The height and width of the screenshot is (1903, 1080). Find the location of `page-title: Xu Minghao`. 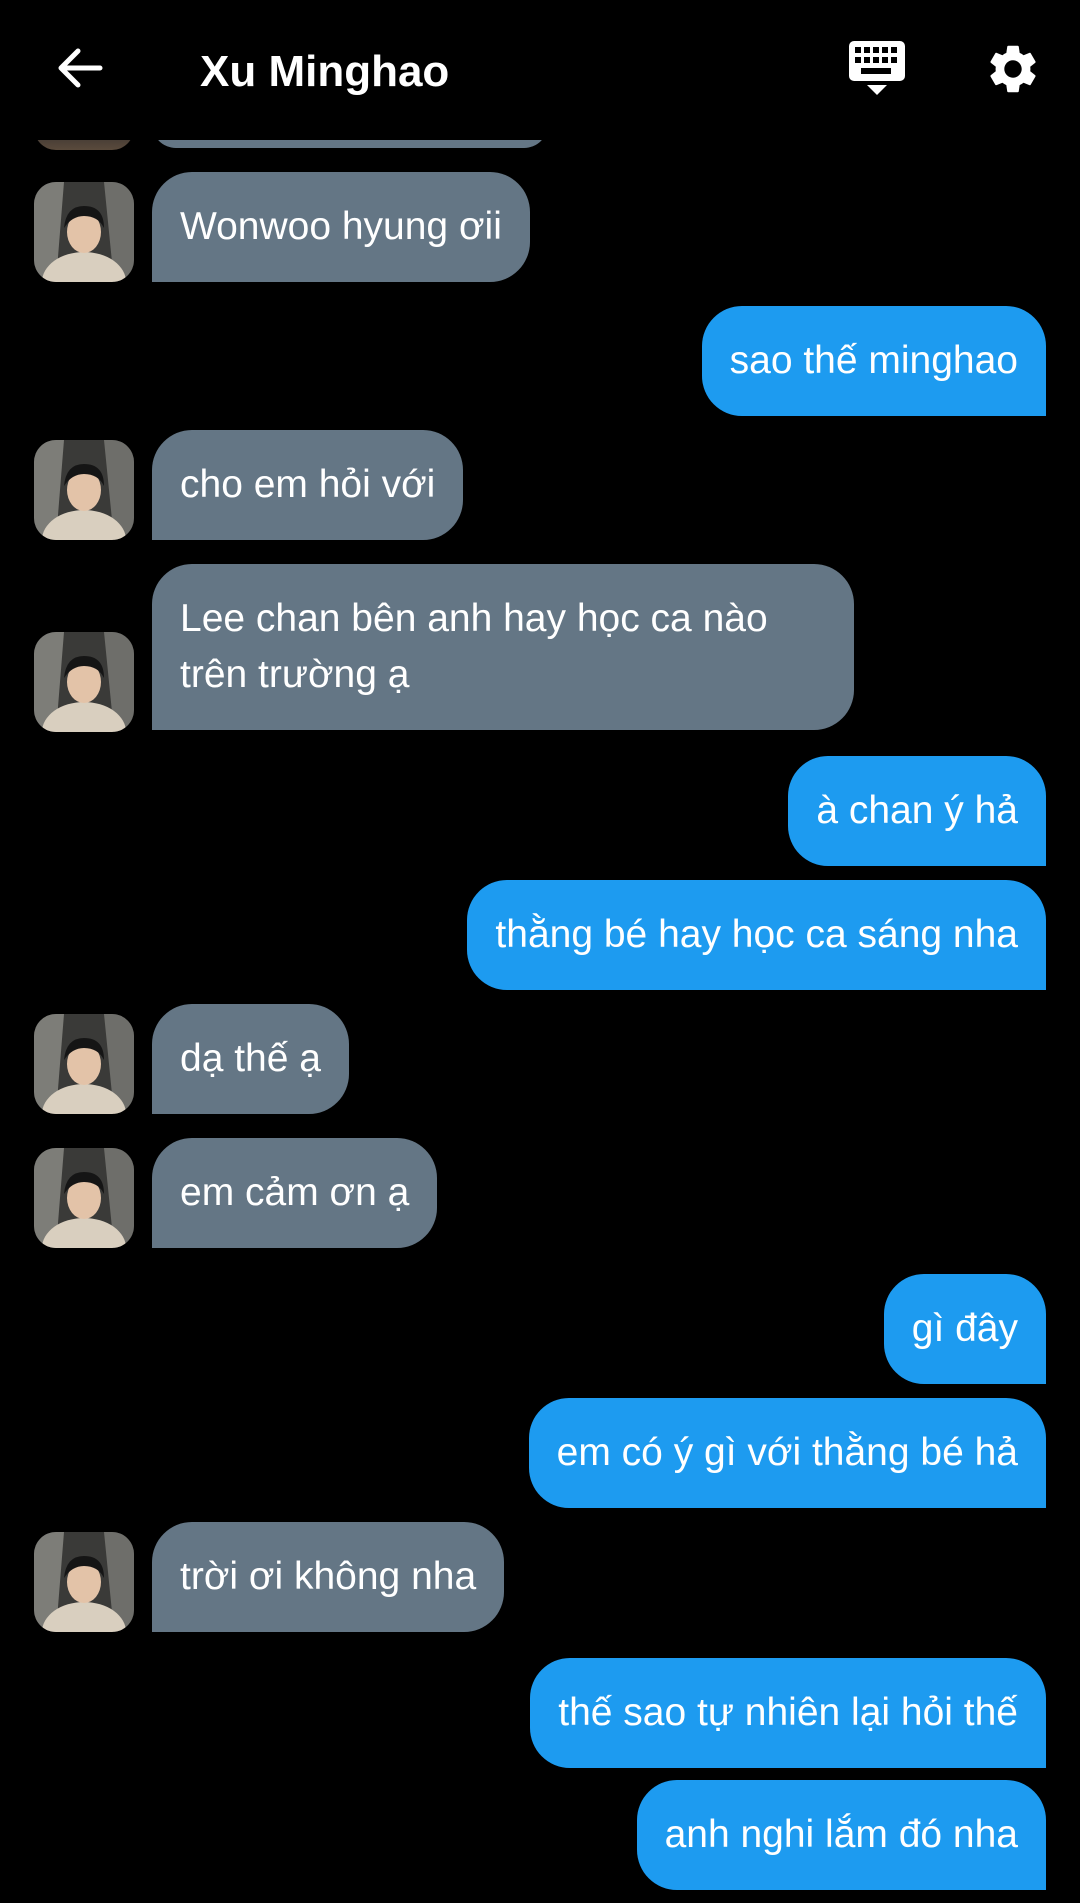

page-title: Xu Minghao is located at coordinates (325, 71).